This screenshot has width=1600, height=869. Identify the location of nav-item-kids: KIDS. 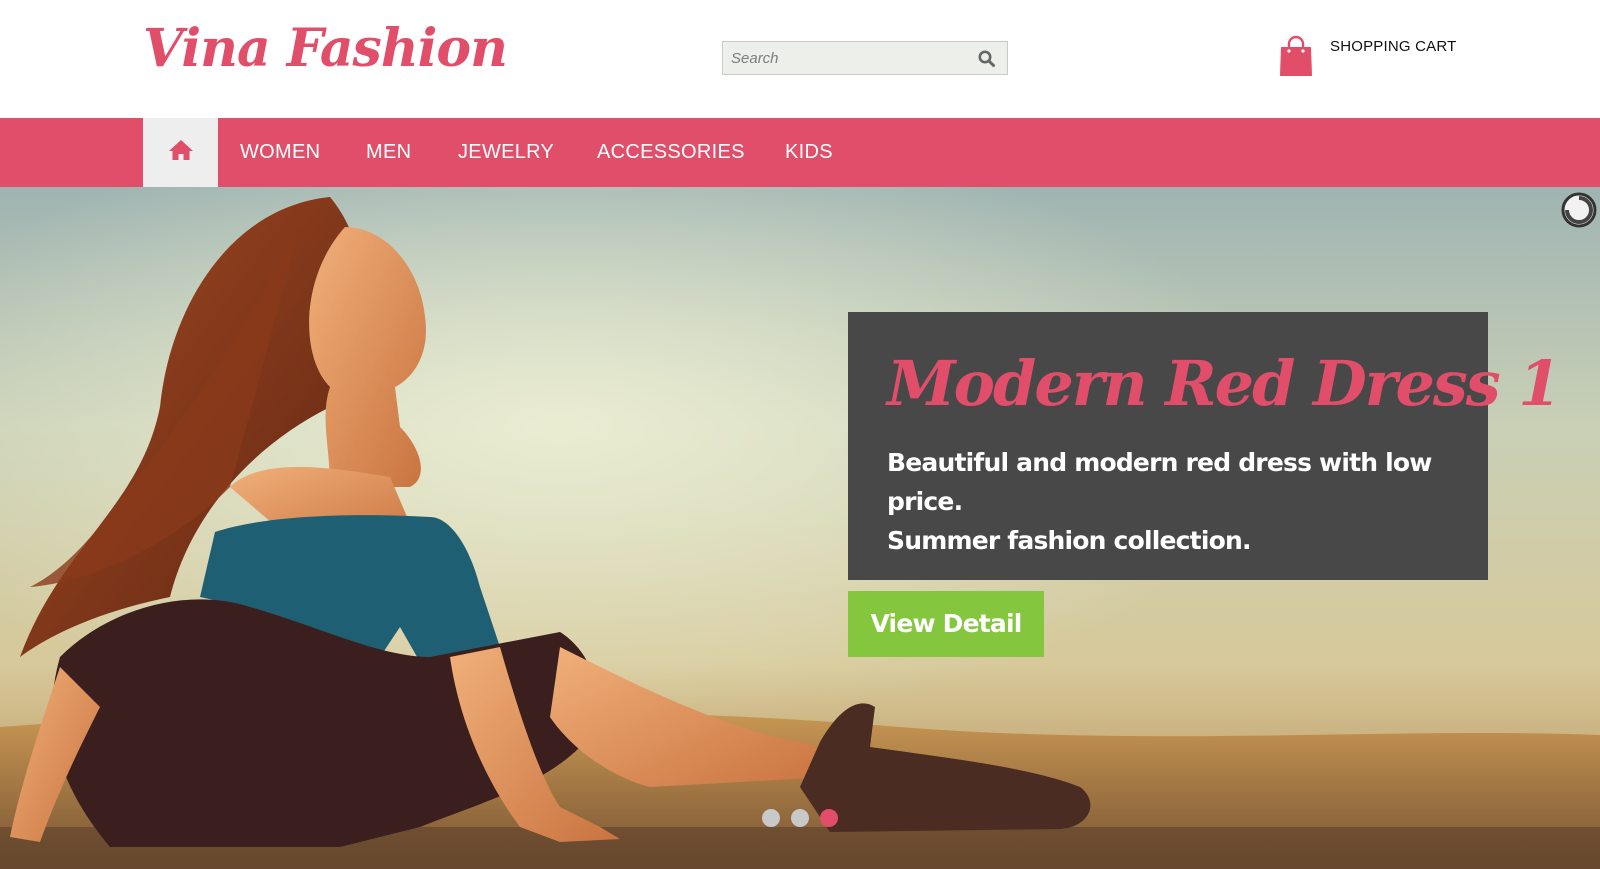
(809, 152).